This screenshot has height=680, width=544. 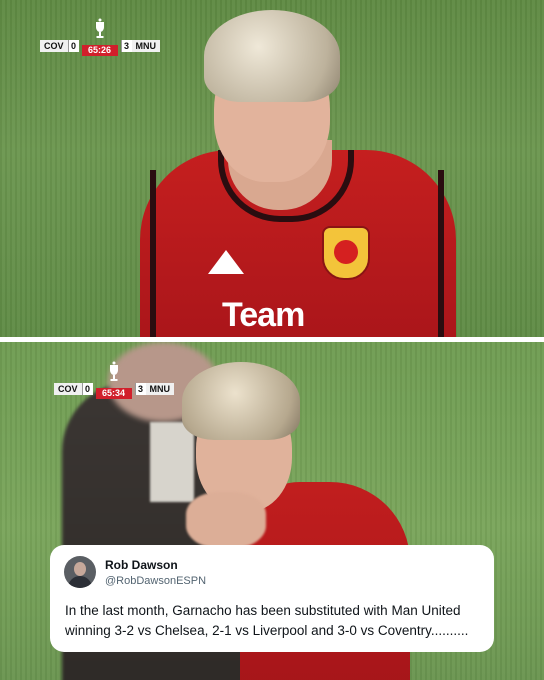 I want to click on avatar, so click(x=80, y=572).